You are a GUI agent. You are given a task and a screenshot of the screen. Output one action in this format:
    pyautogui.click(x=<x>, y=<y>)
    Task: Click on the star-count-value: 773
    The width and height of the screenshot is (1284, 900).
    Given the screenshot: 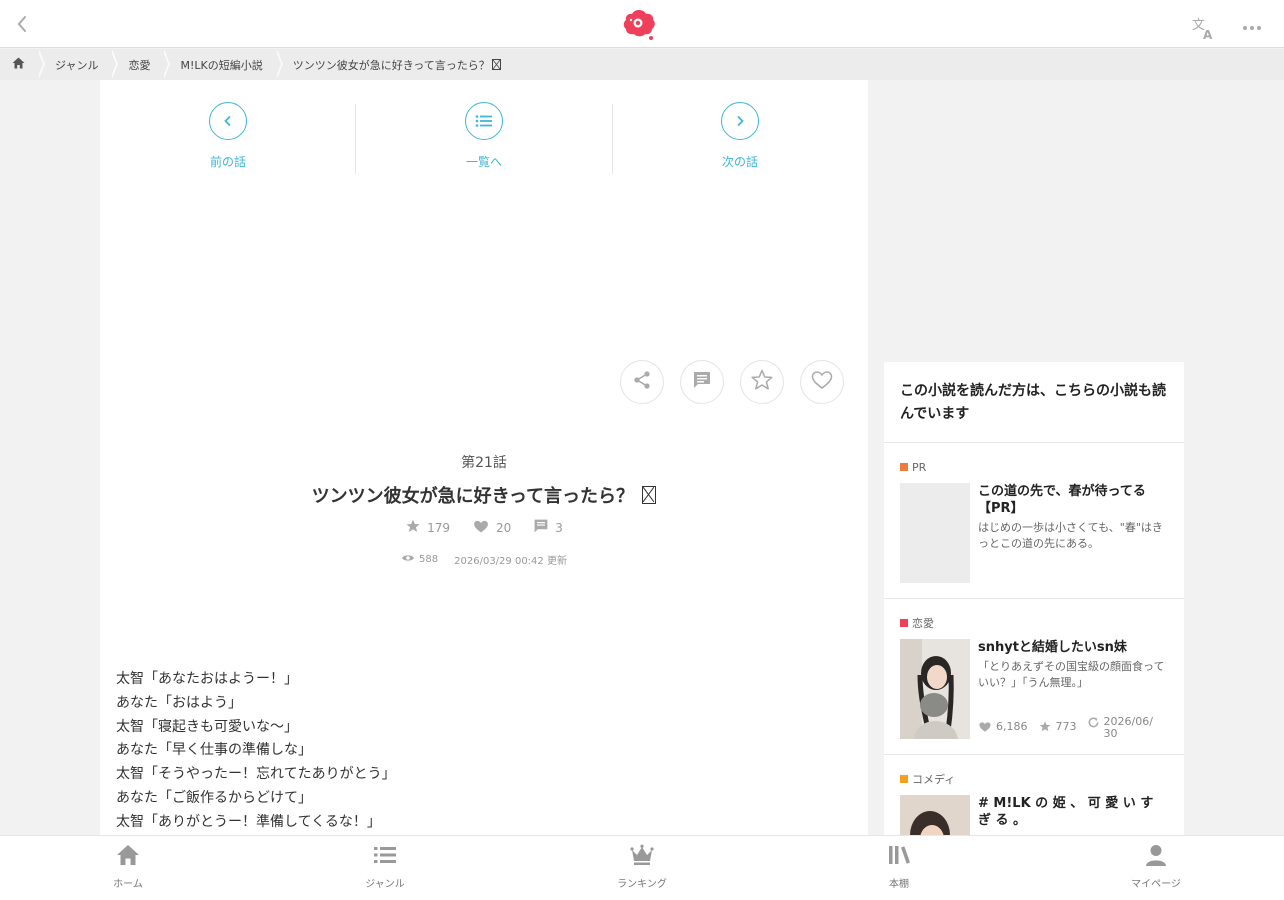 What is the action you would take?
    pyautogui.click(x=1066, y=726)
    